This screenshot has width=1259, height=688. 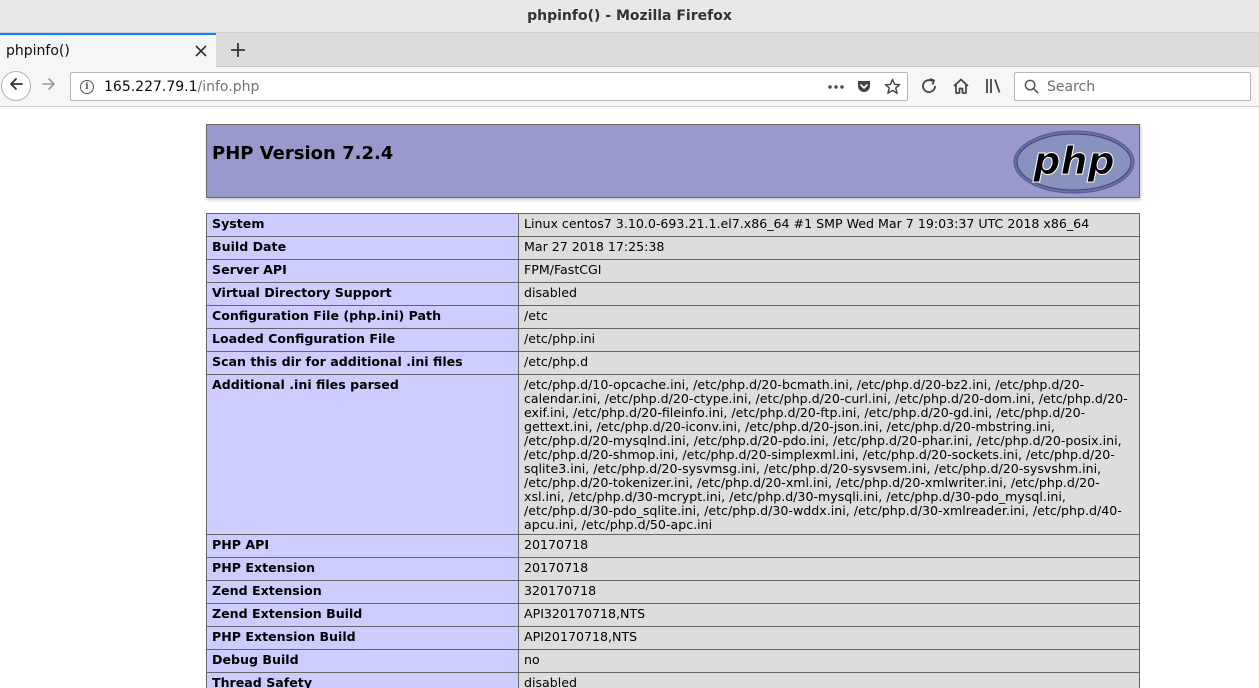 I want to click on arrow-right-icon, so click(x=49, y=86).